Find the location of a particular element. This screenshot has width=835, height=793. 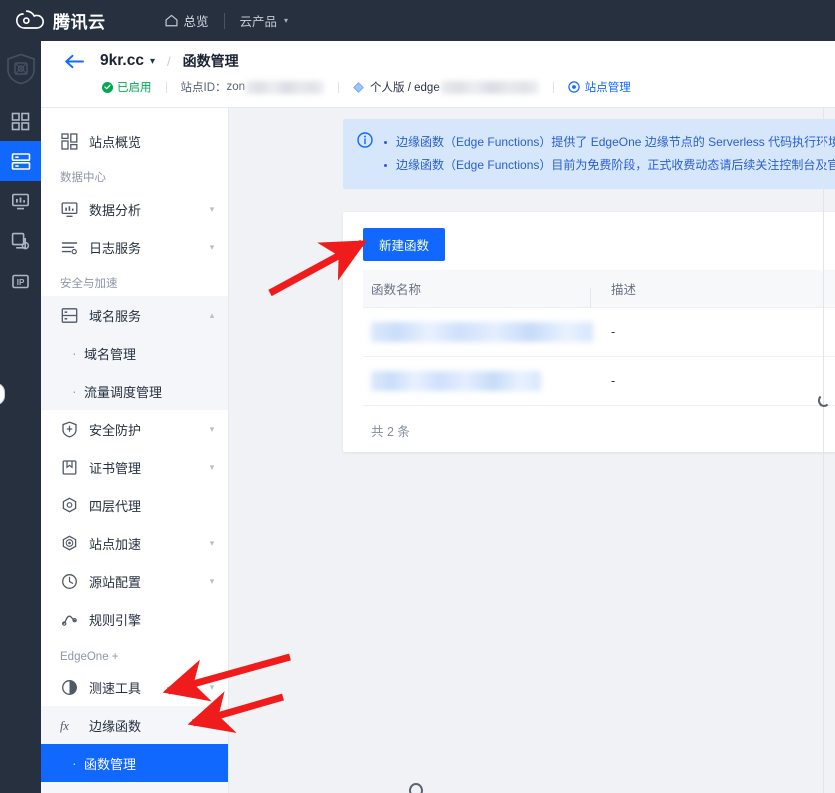

sidebar-group-label: 安全与加速 is located at coordinates (89, 284).